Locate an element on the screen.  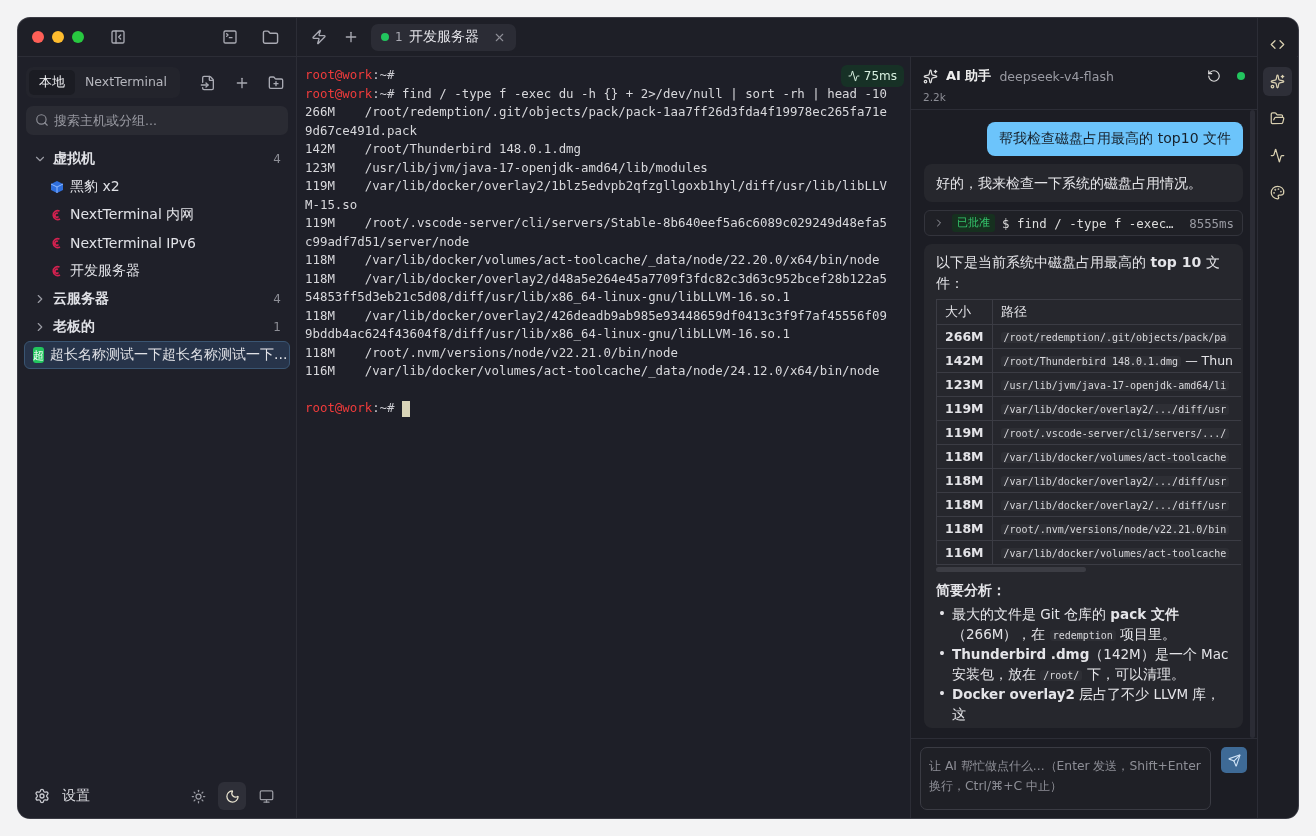
section-heading: 简要分析： is located at coordinates (971, 590).